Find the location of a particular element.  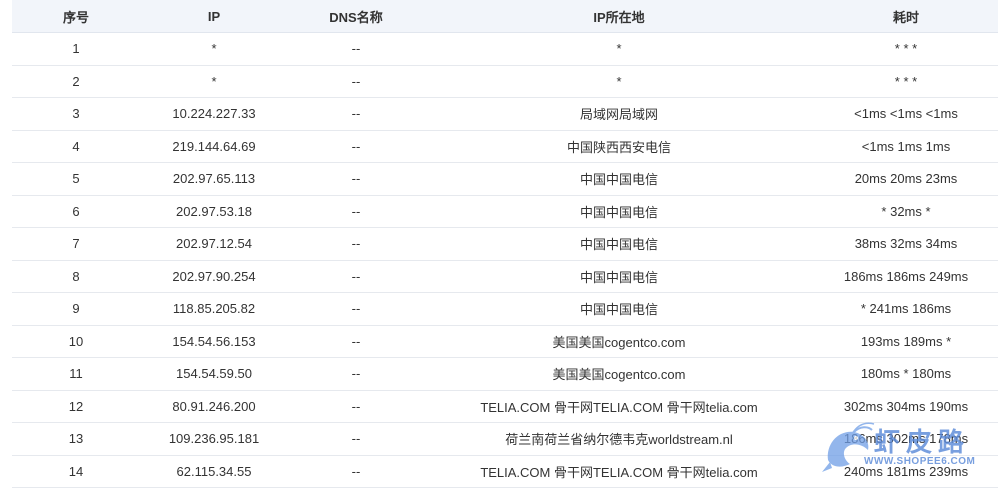

table-header-row: 序号 IP DNS名称 IP所在地 耗时 is located at coordinates (505, 16).